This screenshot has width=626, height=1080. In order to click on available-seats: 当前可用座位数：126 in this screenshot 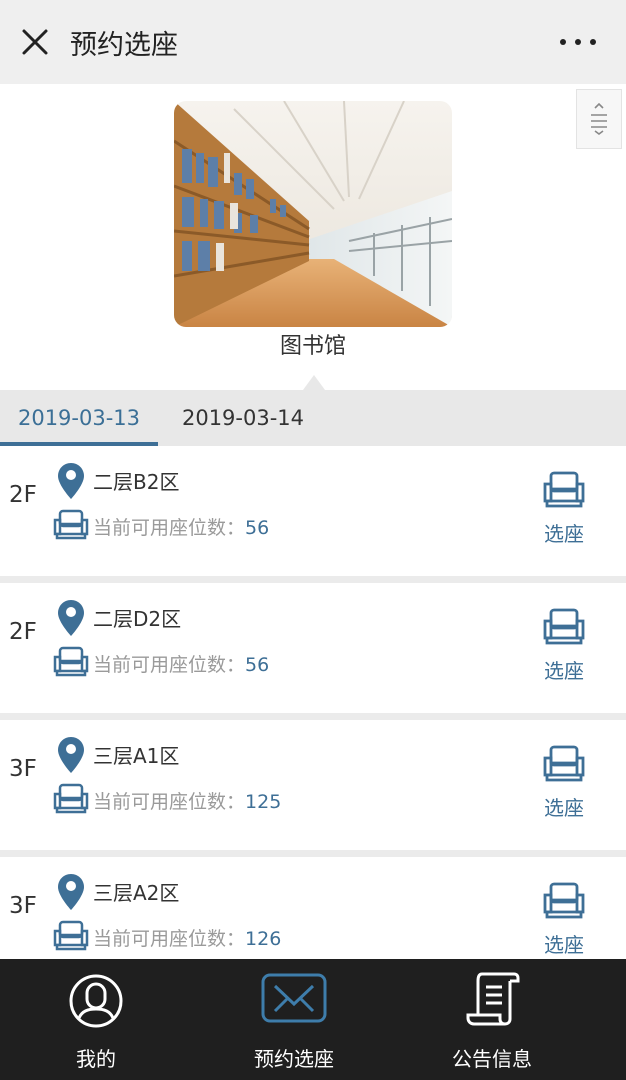, I will do `click(187, 937)`.